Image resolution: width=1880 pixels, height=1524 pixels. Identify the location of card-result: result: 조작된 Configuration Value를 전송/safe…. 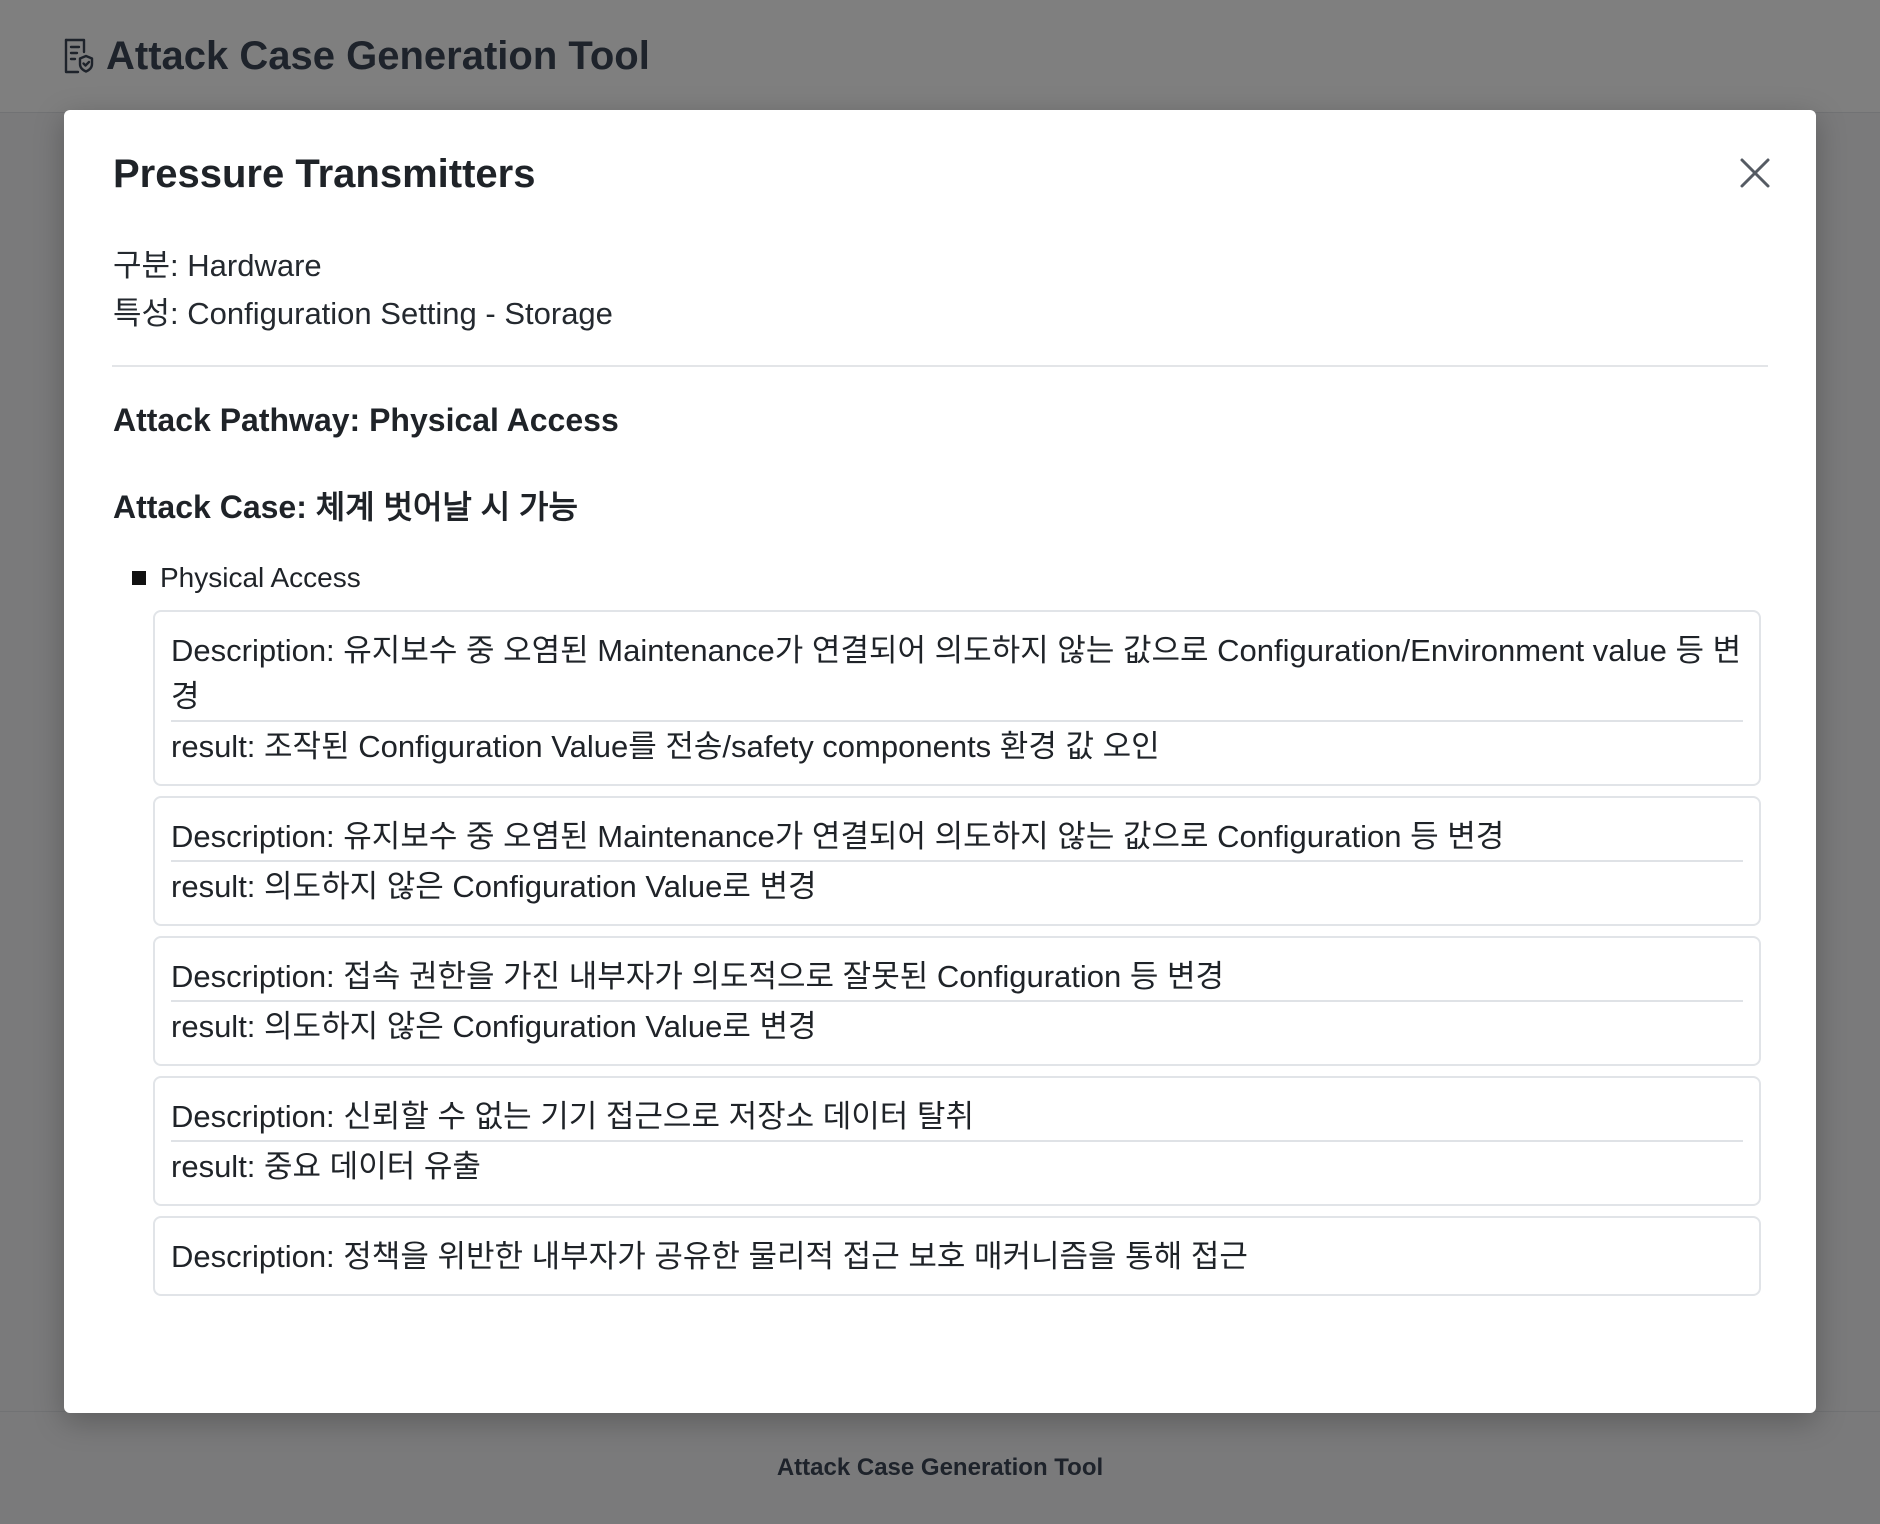
(957, 745).